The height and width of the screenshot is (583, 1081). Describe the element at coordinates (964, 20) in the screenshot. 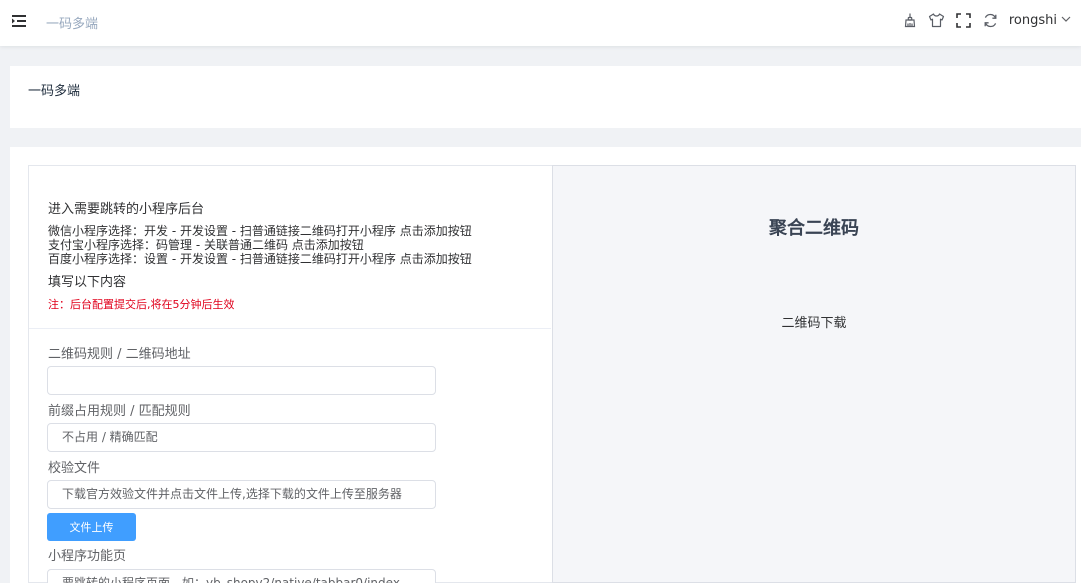

I see `fullscreen-icon` at that location.